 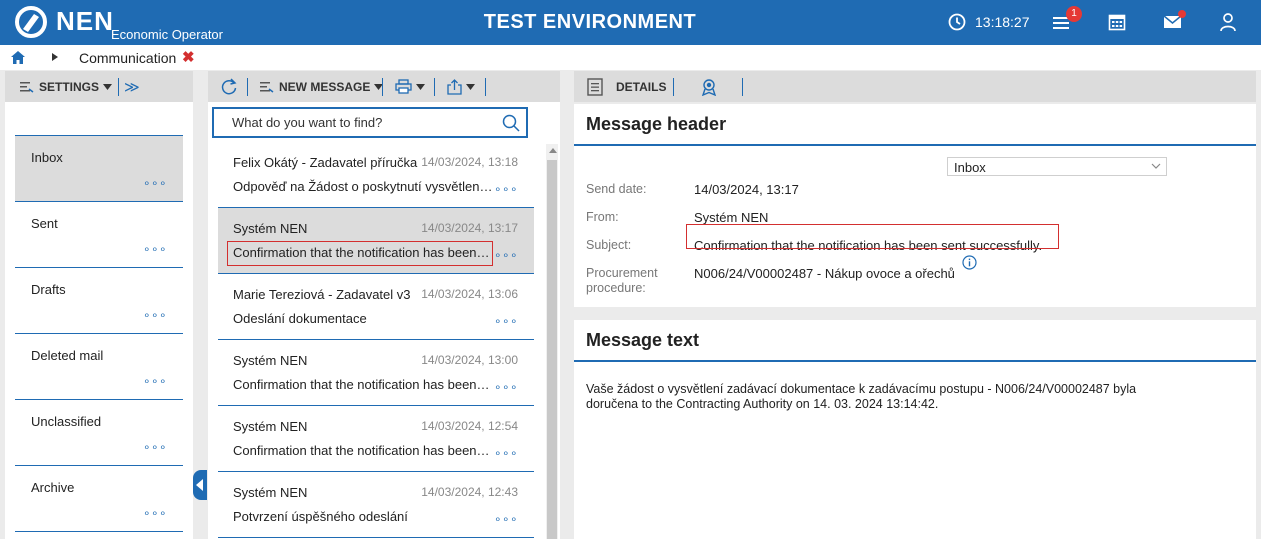 I want to click on notification-badge: 1, so click(x=1074, y=14).